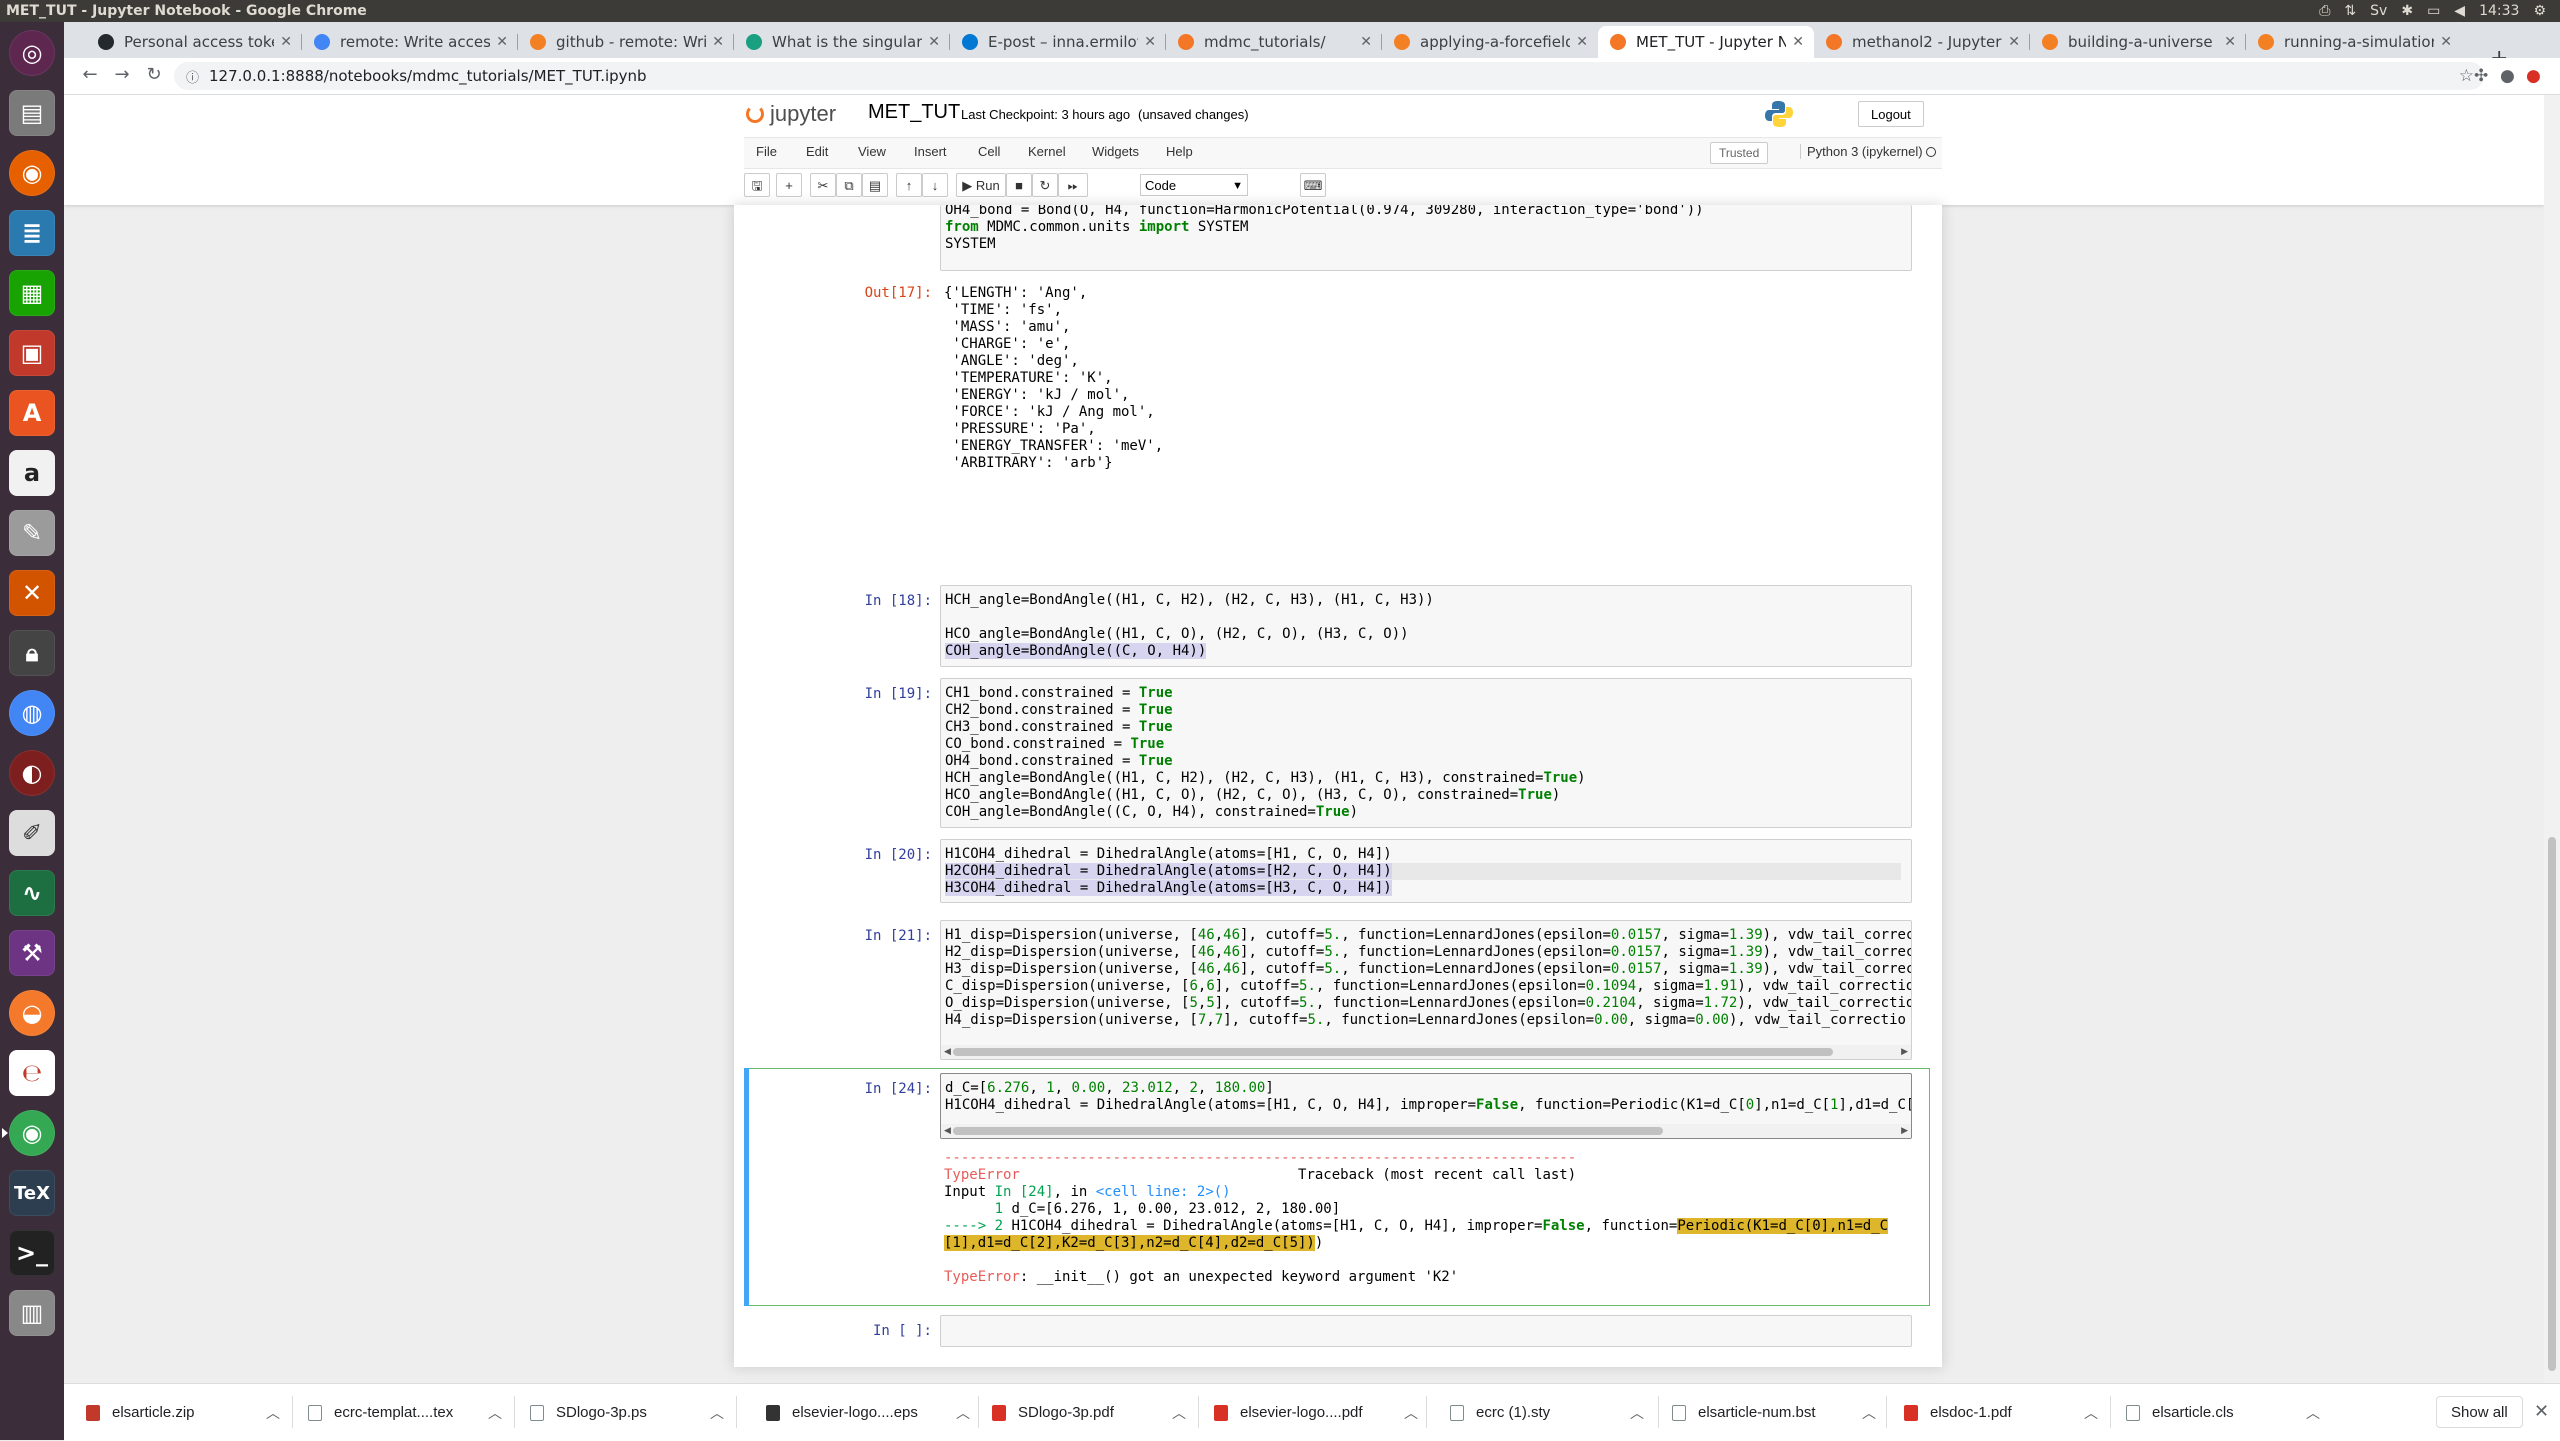  What do you see at coordinates (32, 1253) in the screenshot?
I see `terminal-icon: >_` at bounding box center [32, 1253].